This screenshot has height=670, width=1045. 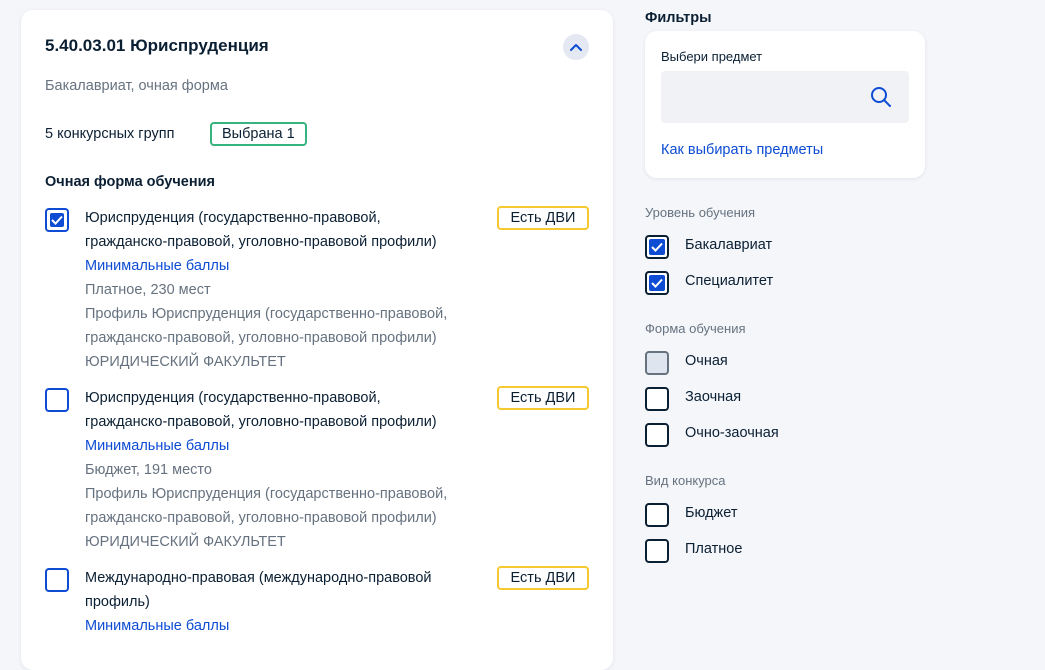 I want to click on option-label: Очная, so click(x=706, y=361).